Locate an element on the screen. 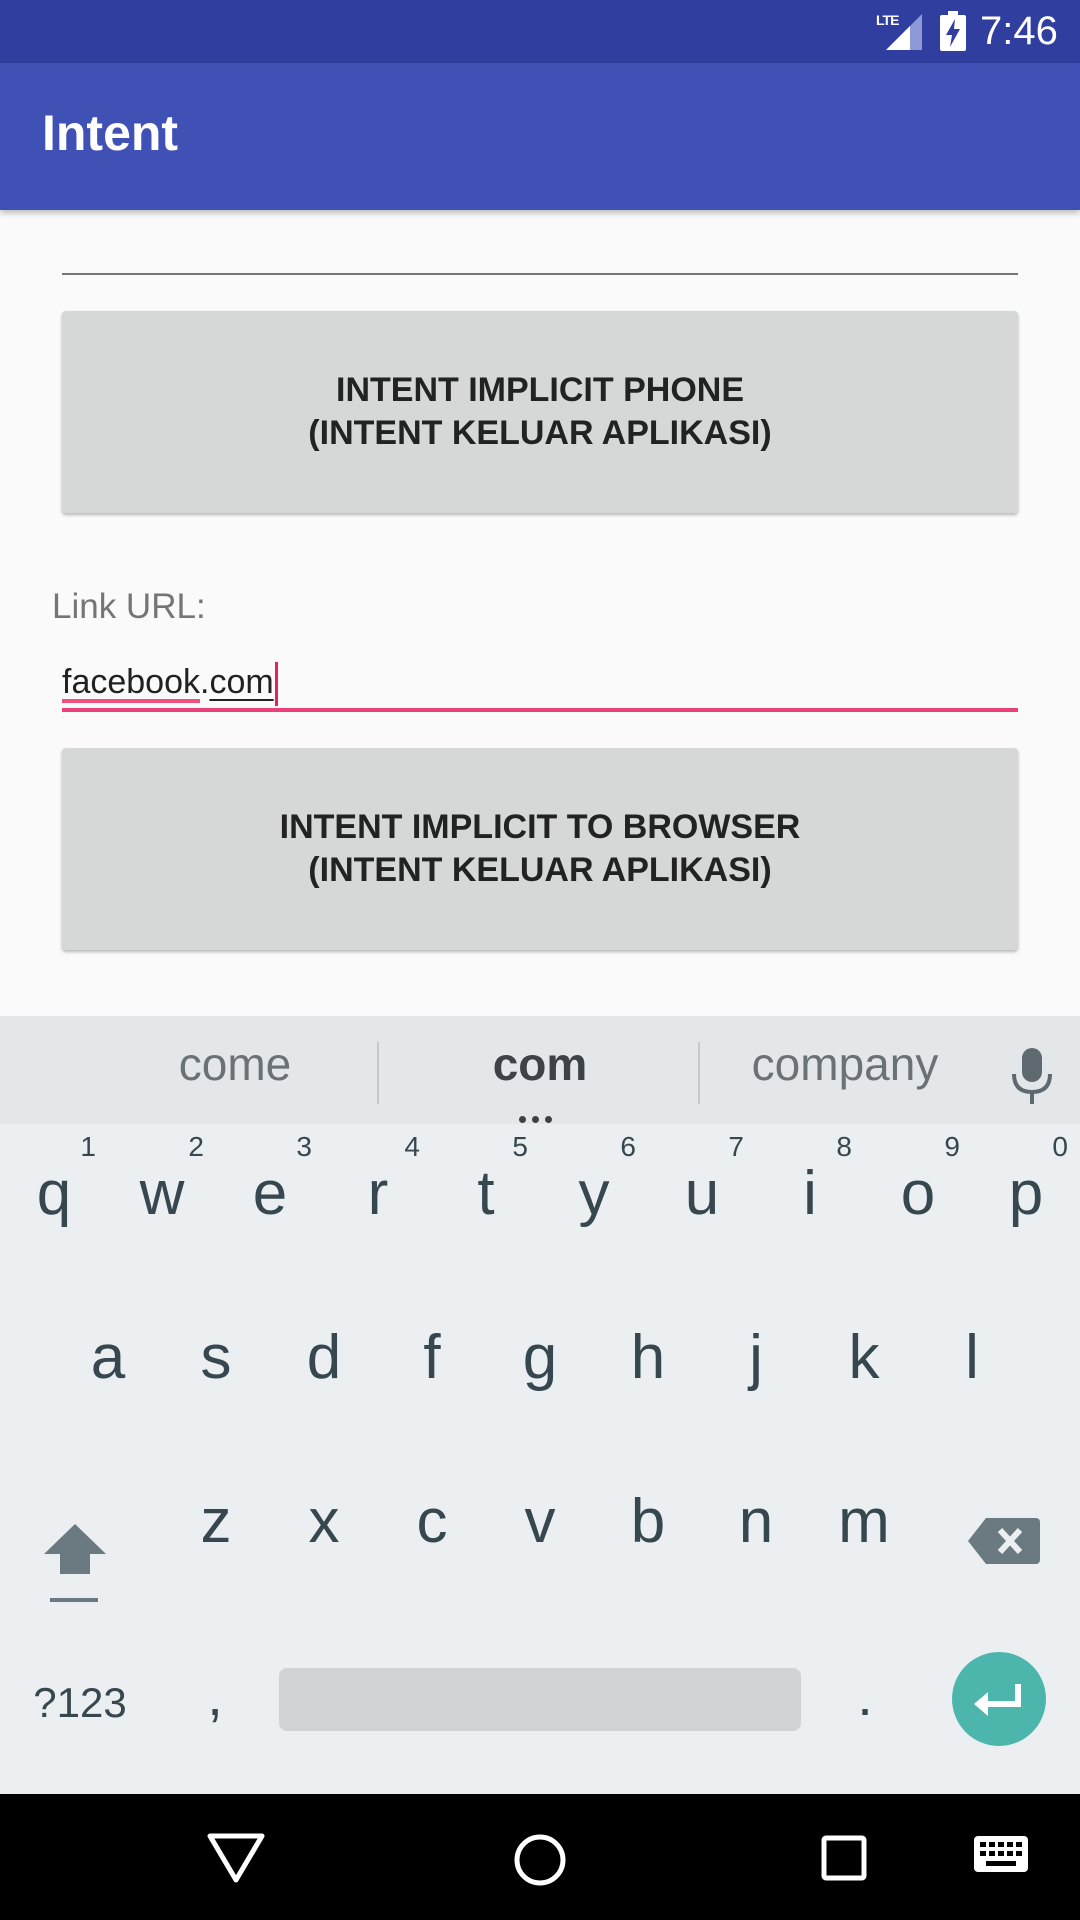 The image size is (1080, 1920). key-x: x is located at coordinates (324, 1516).